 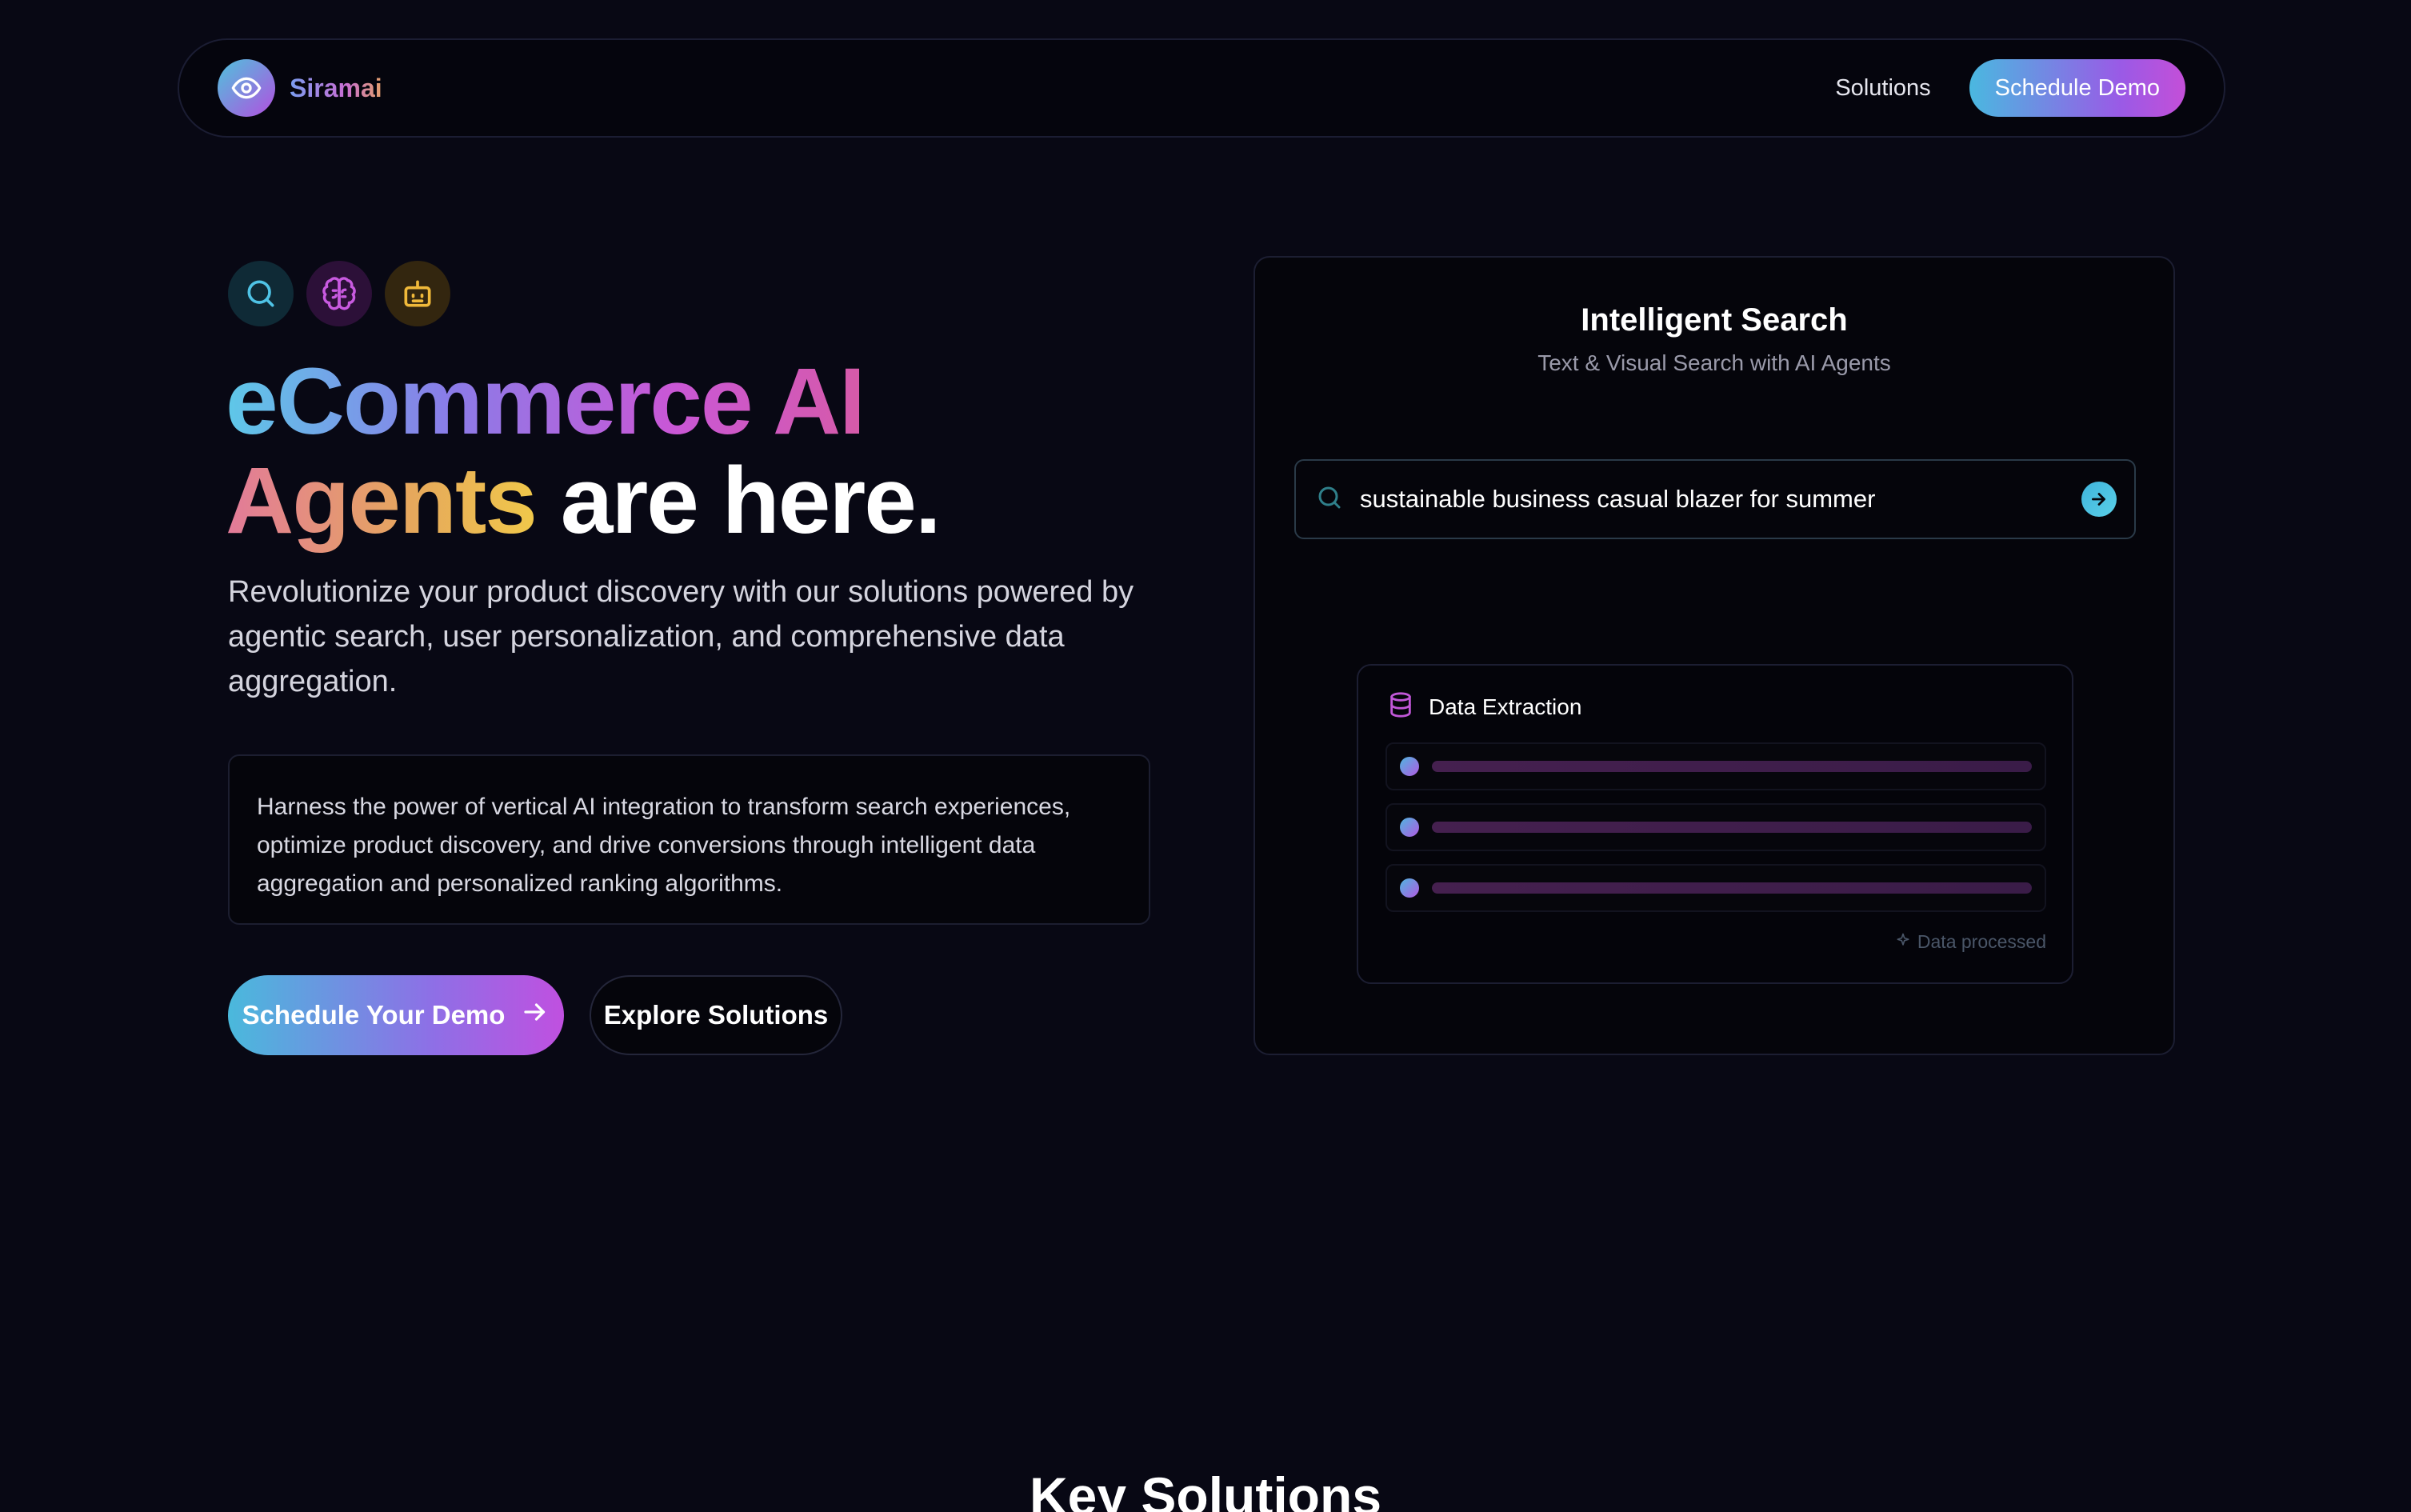 What do you see at coordinates (2077, 88) in the screenshot?
I see `schedule-demo-button: Schedule Demo` at bounding box center [2077, 88].